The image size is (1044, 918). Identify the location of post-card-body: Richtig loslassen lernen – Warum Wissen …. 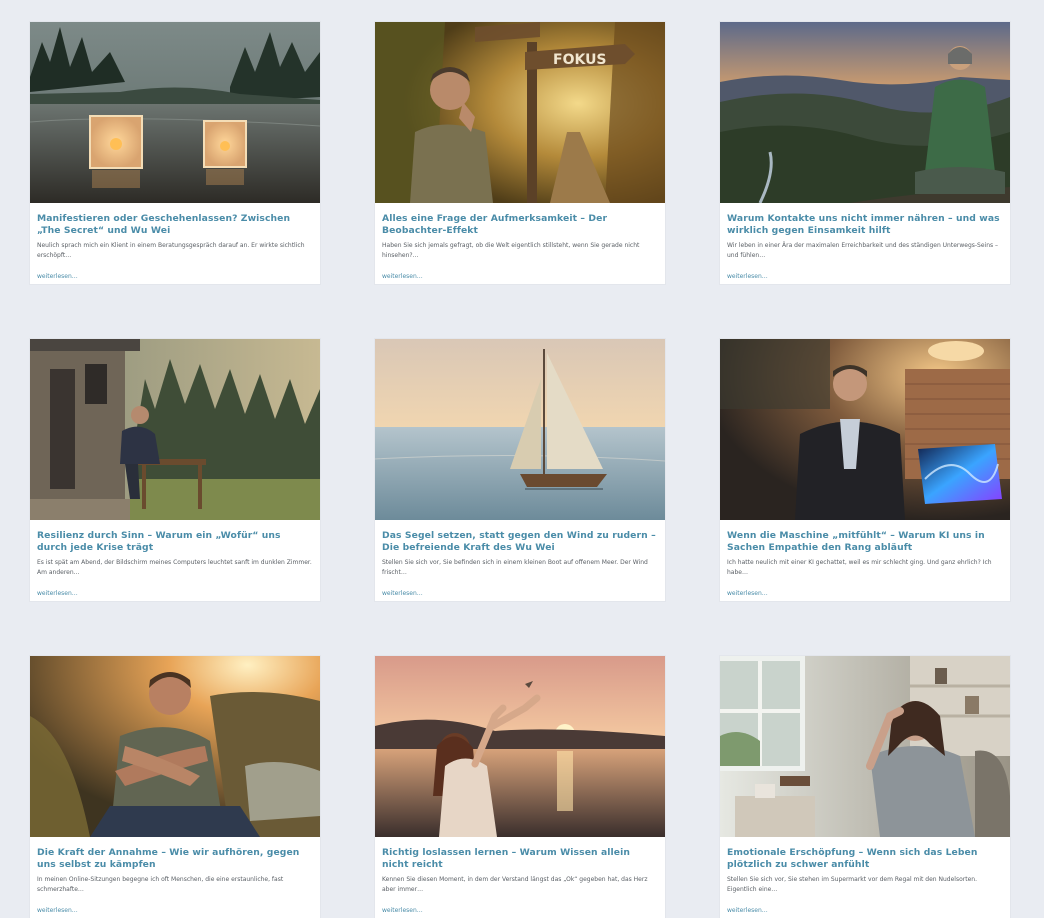
(520, 876).